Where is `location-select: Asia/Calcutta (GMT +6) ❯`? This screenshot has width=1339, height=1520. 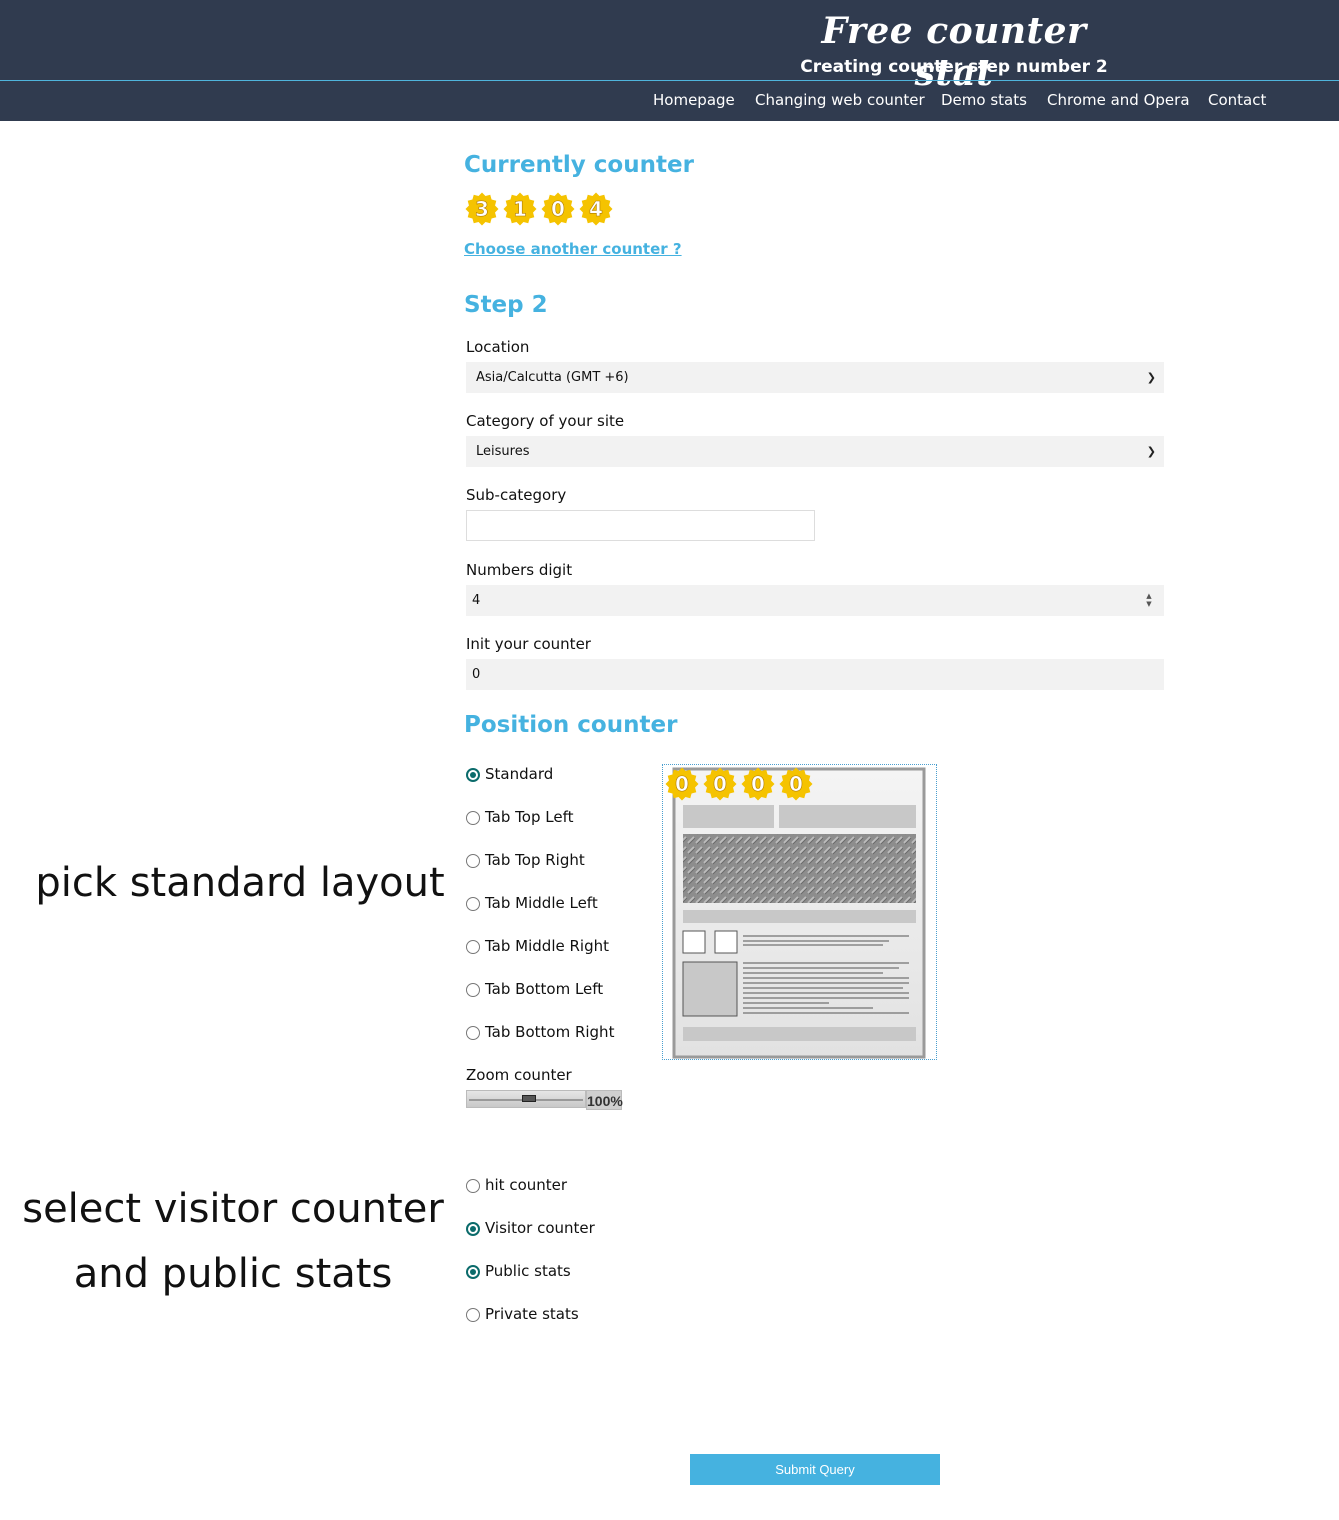 location-select: Asia/Calcutta (GMT +6) ❯ is located at coordinates (815, 377).